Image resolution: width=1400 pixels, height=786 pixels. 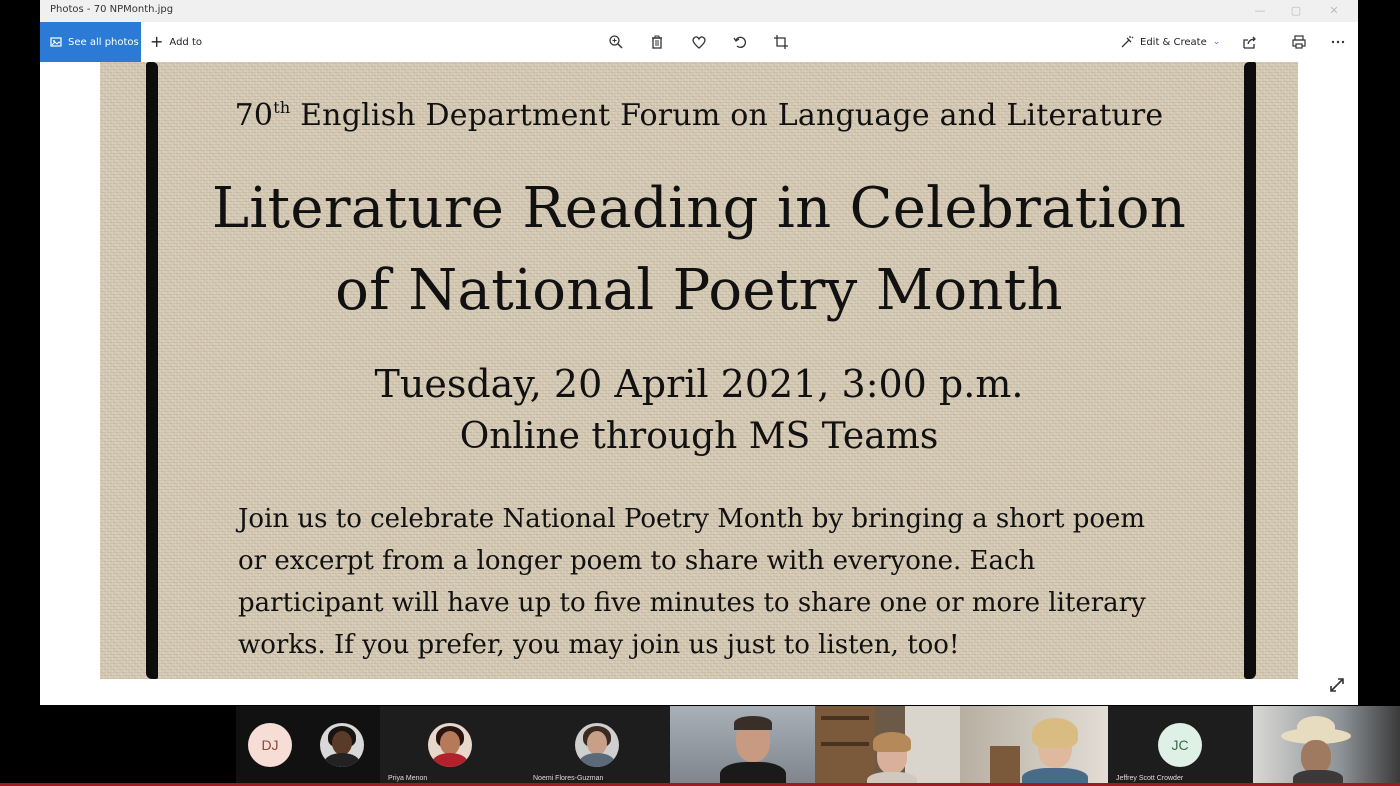 What do you see at coordinates (568, 778) in the screenshot?
I see `participant-name: Noemi Flores-Guzman` at bounding box center [568, 778].